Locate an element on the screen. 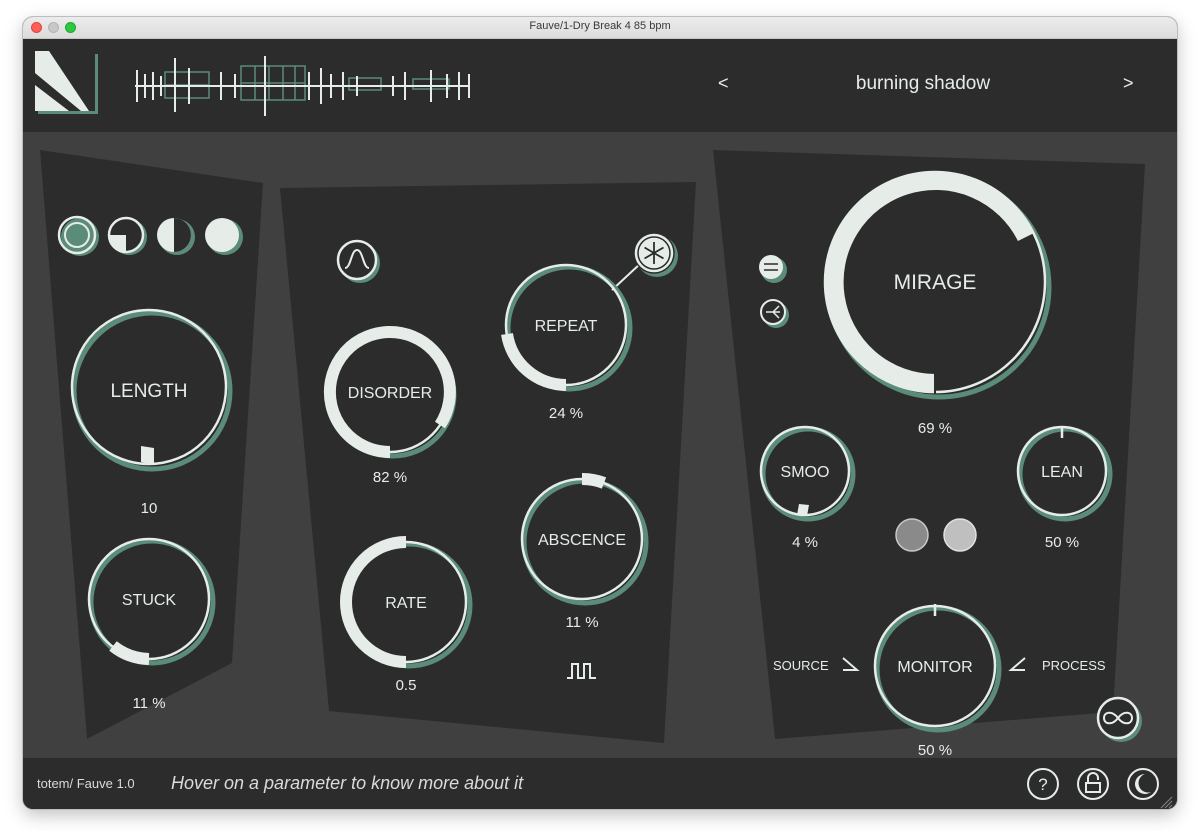 Image resolution: width=1200 pixels, height=834 pixels. rate-value: 0.5 is located at coordinates (406, 685).